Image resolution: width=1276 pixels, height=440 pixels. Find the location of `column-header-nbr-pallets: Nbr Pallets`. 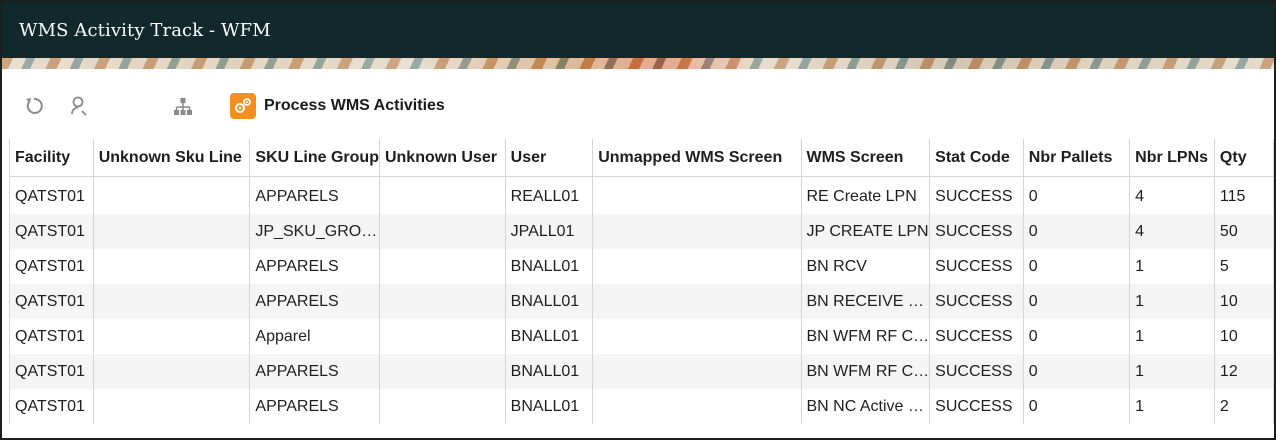

column-header-nbr-pallets: Nbr Pallets is located at coordinates (1076, 158).